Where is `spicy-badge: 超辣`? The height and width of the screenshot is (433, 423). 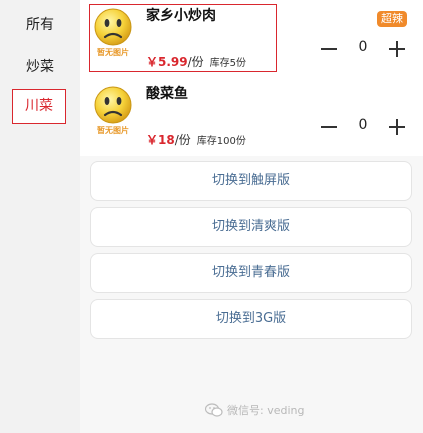
spicy-badge: 超辣 is located at coordinates (392, 19).